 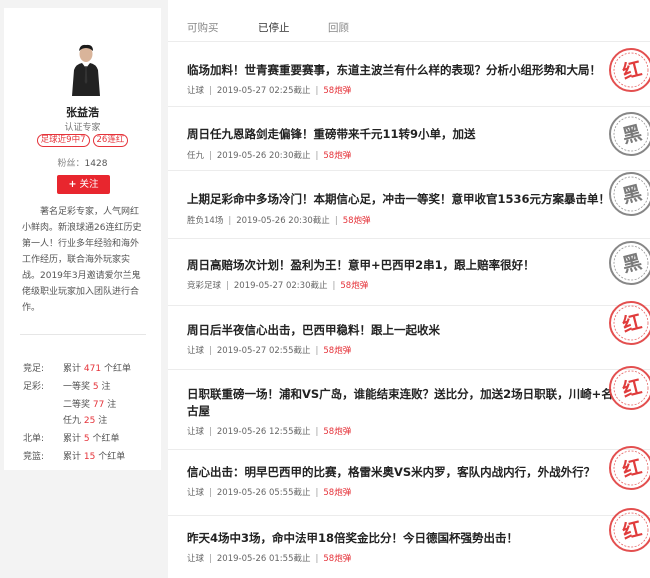 What do you see at coordinates (403, 265) in the screenshot?
I see `article-title: 周日高赔场次计划！盈利为王！意甲+巴西甲2串1，跟上赔率很好！` at bounding box center [403, 265].